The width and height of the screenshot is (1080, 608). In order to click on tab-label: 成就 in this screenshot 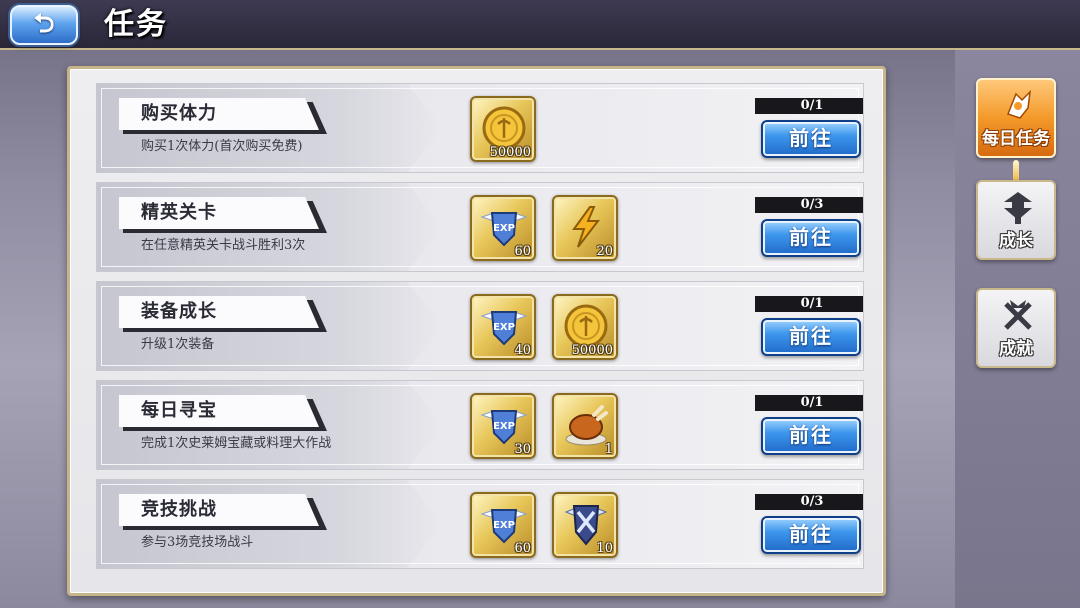, I will do `click(1016, 349)`.